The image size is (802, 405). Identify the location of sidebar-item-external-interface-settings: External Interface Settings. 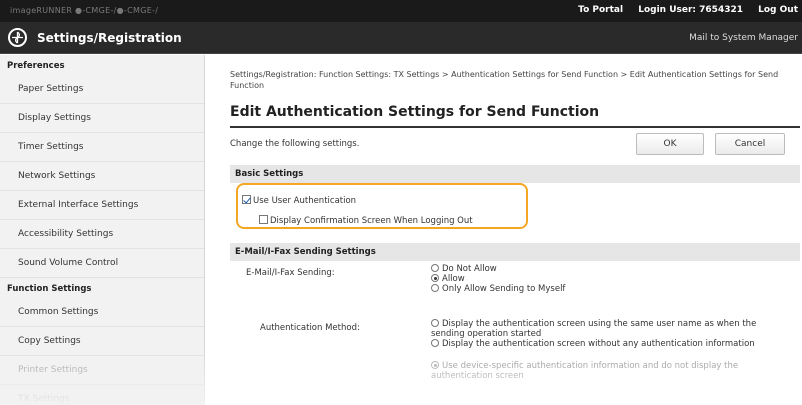
(102, 205).